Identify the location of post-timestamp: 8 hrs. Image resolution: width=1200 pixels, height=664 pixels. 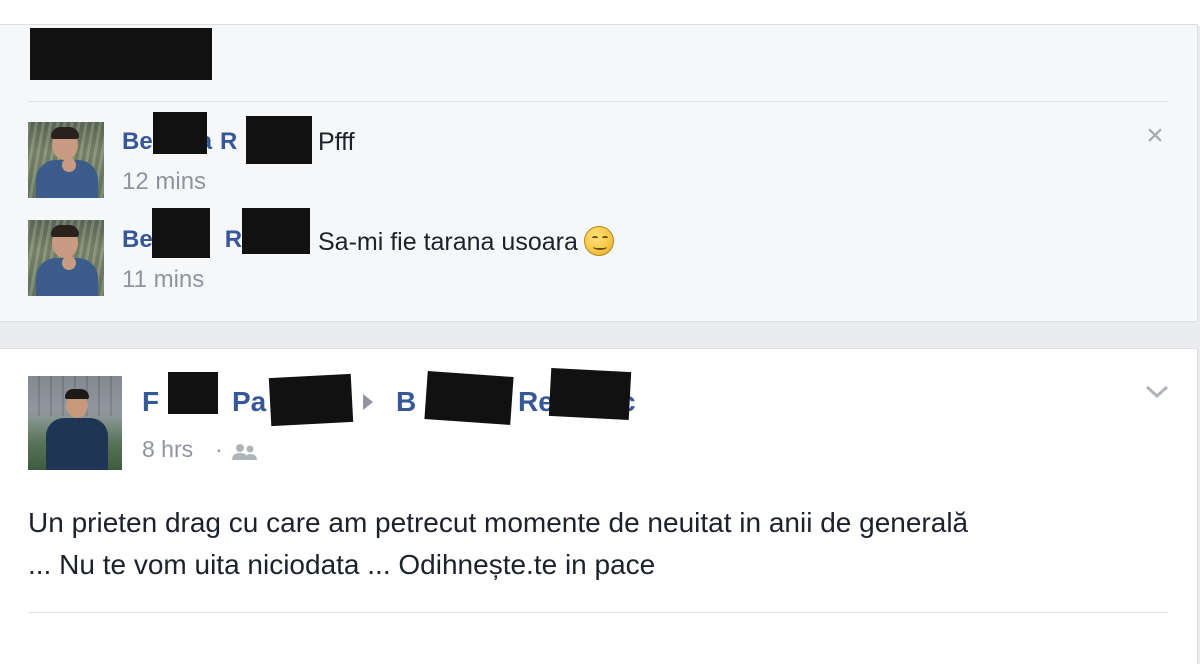
(167, 449).